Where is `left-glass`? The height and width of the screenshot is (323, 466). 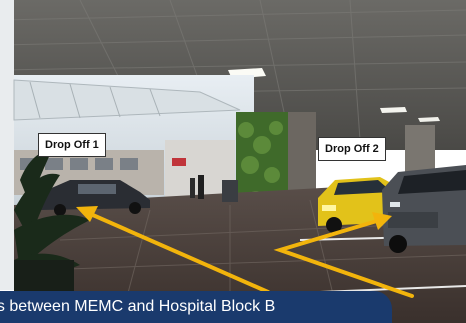
left-glass is located at coordinates (7, 145).